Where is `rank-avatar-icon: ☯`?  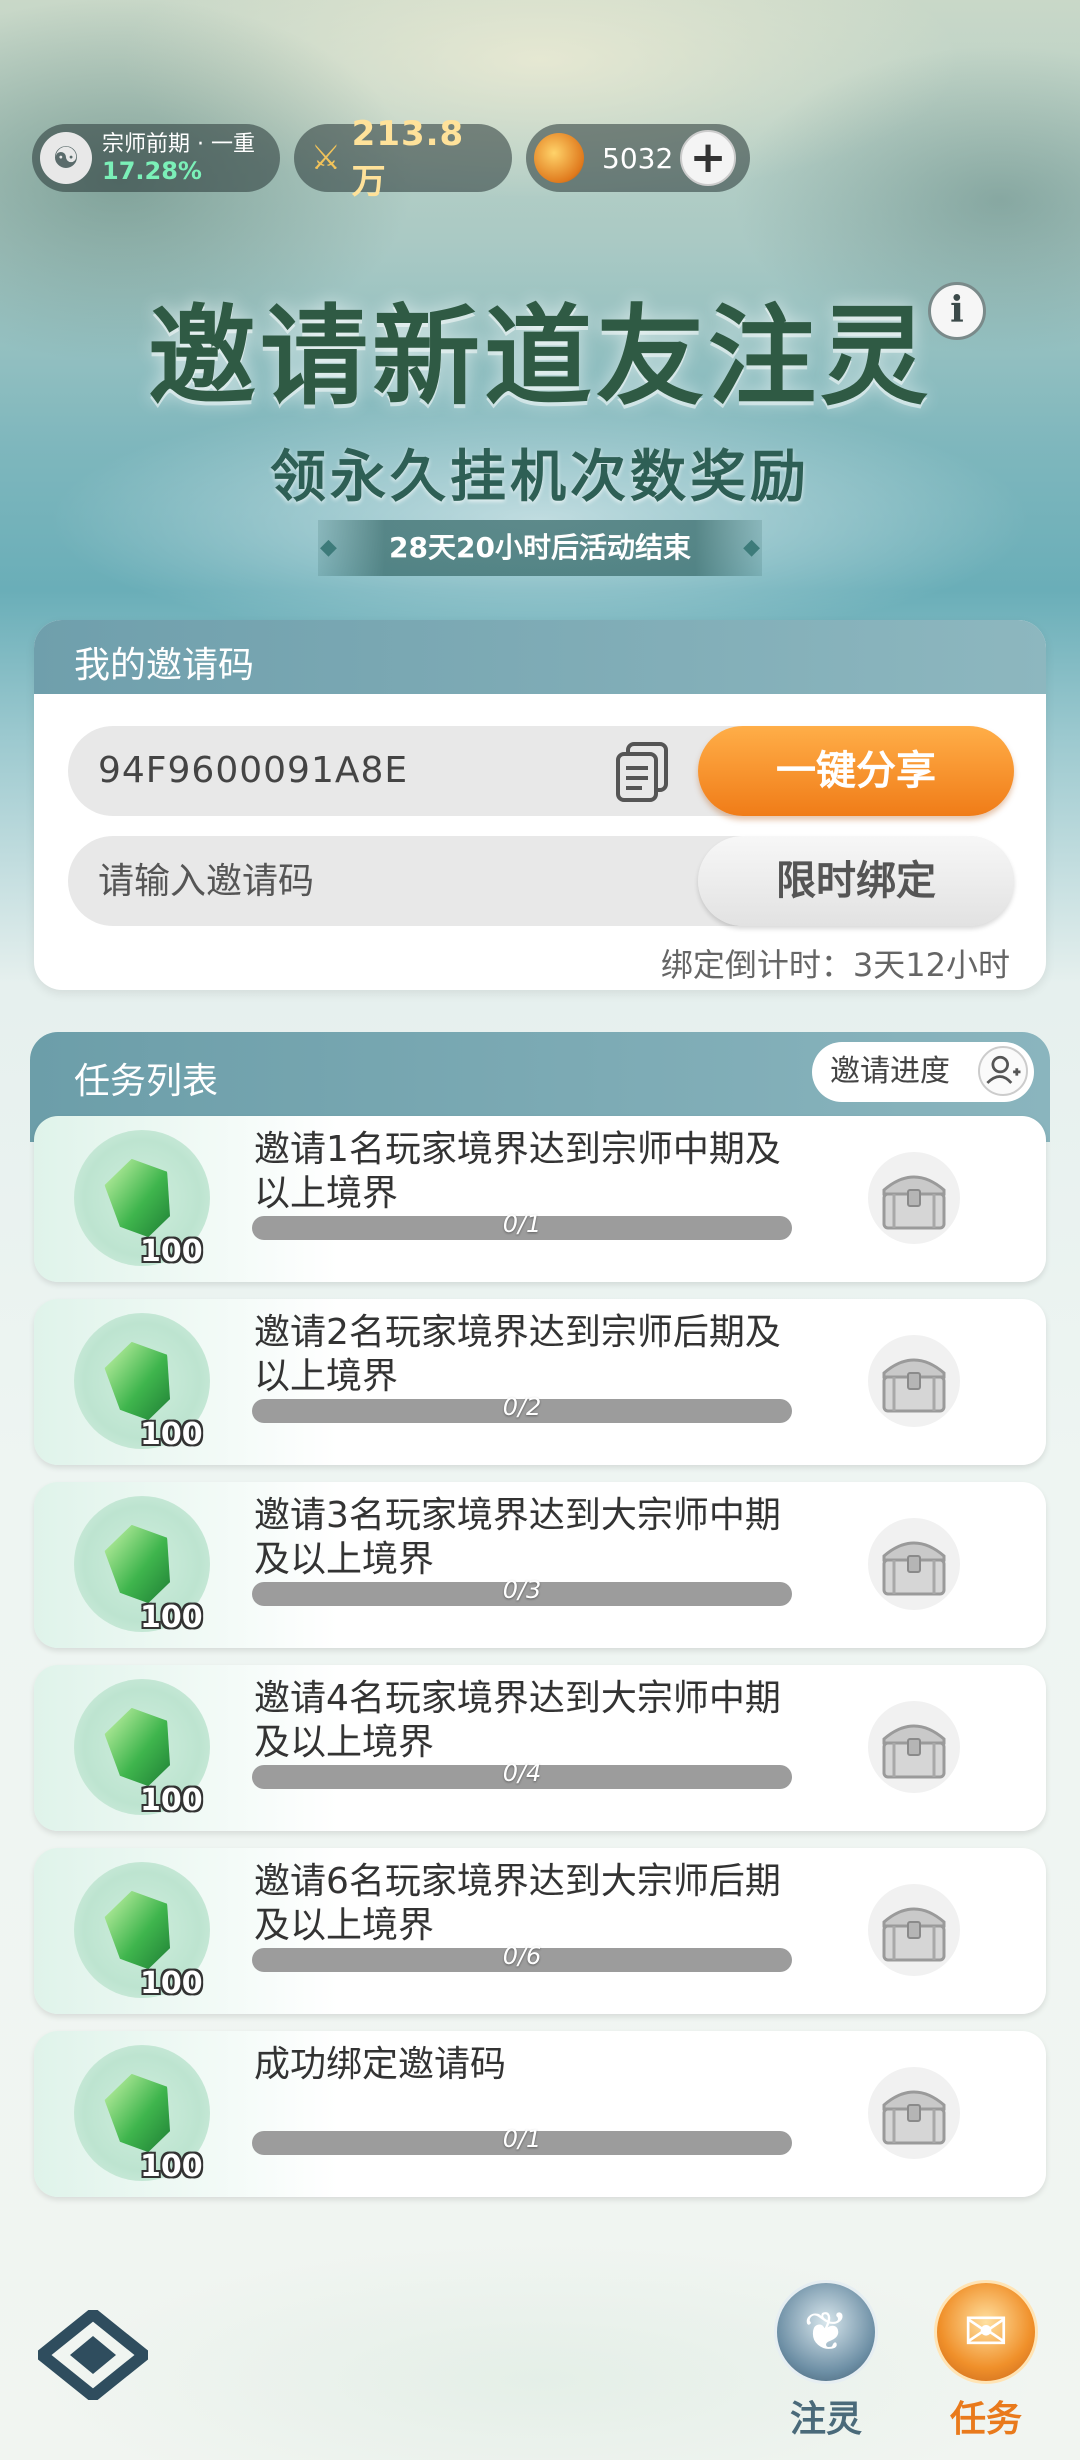
rank-avatar-icon: ☯ is located at coordinates (66, 158).